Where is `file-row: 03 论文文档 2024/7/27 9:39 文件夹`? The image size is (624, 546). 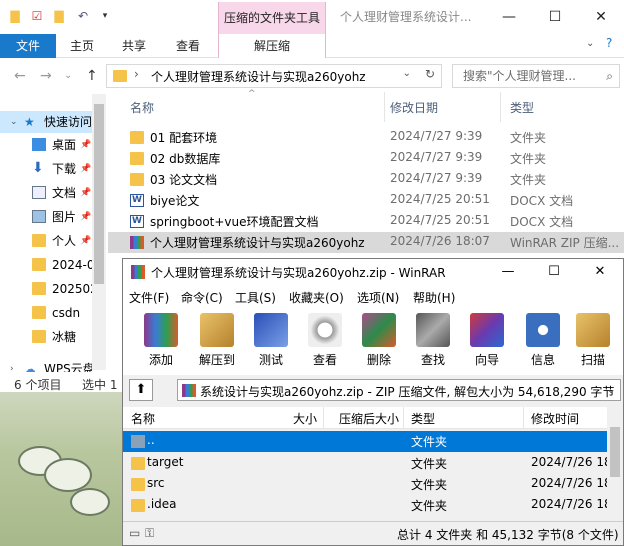
file-row: 03 论文文档 2024/7/27 9:39 文件夹 is located at coordinates (366, 179).